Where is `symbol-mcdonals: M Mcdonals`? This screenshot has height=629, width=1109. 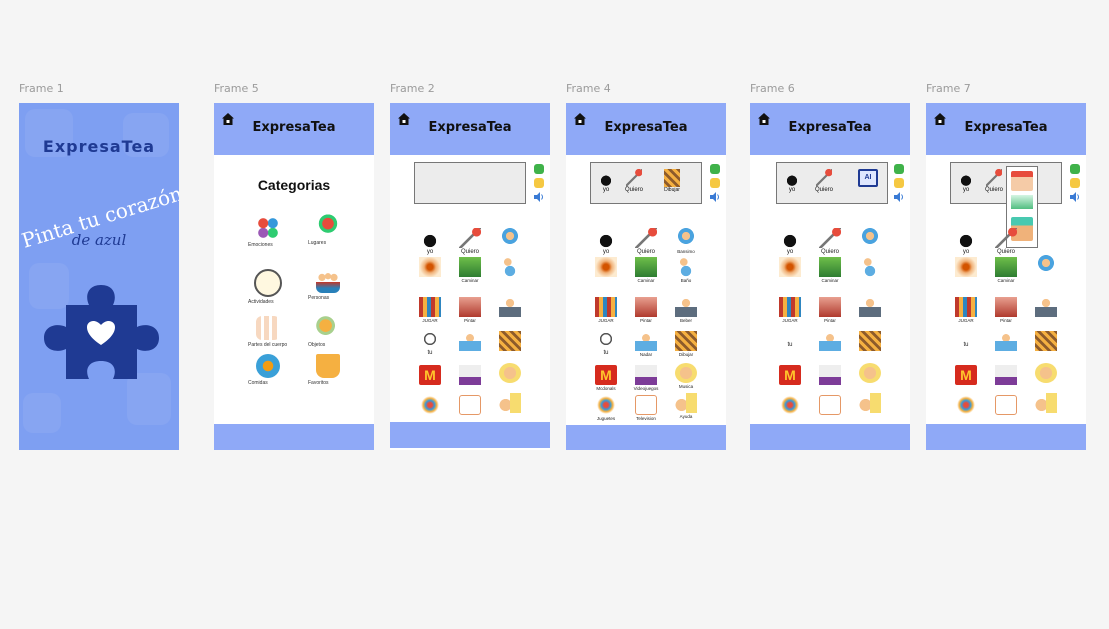
symbol-mcdonals: M Mcdonals is located at coordinates (606, 378).